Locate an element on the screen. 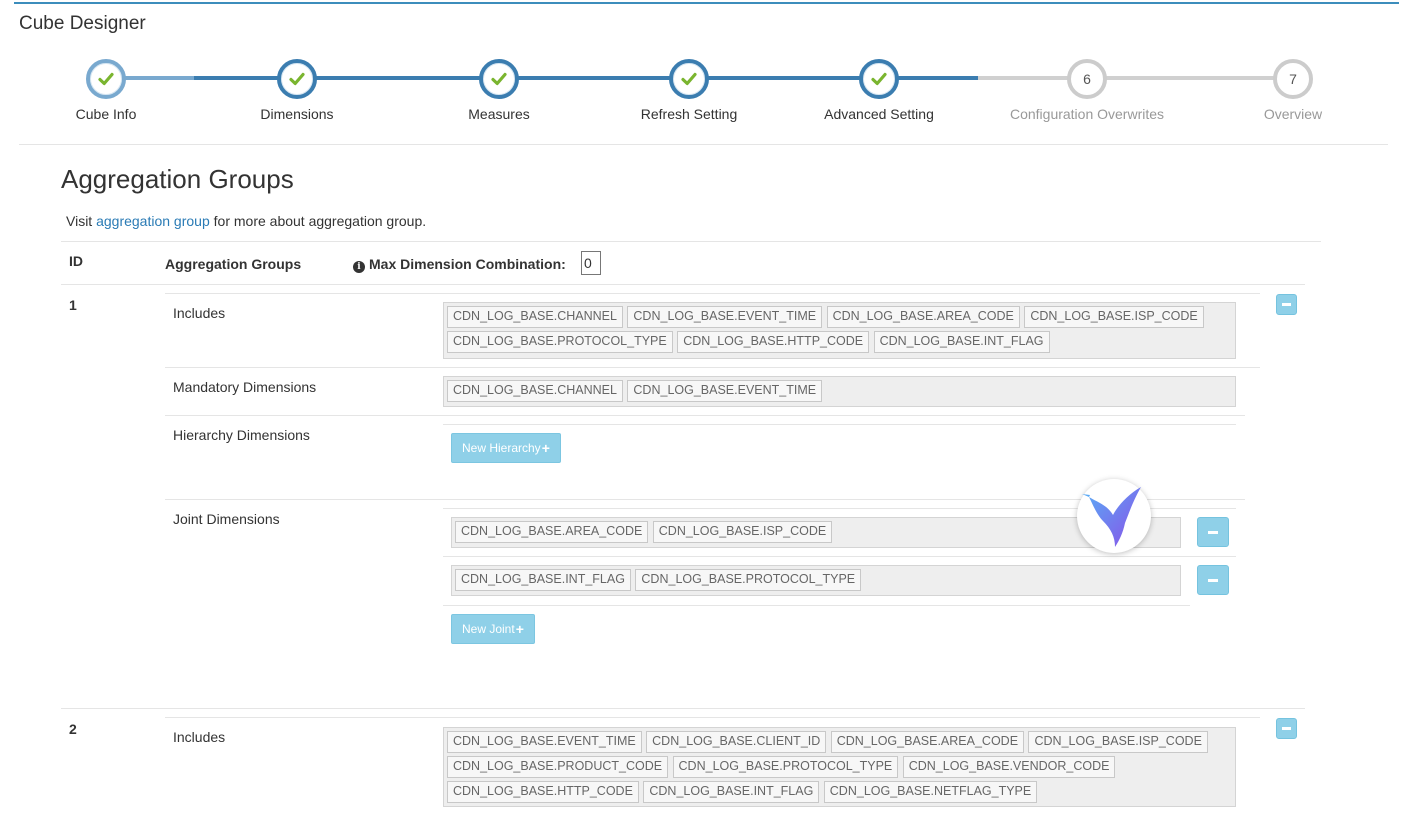  step-label: Configuration Overwrites is located at coordinates (1087, 114).